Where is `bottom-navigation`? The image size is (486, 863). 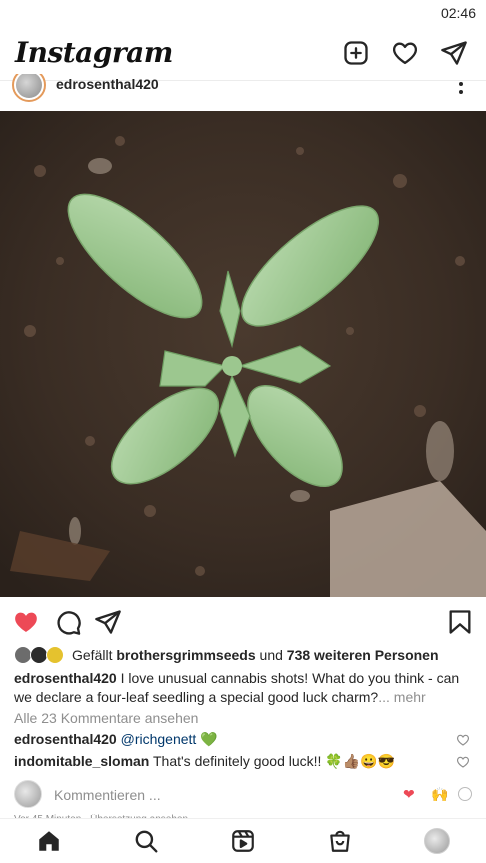
bottom-navigation is located at coordinates (243, 840).